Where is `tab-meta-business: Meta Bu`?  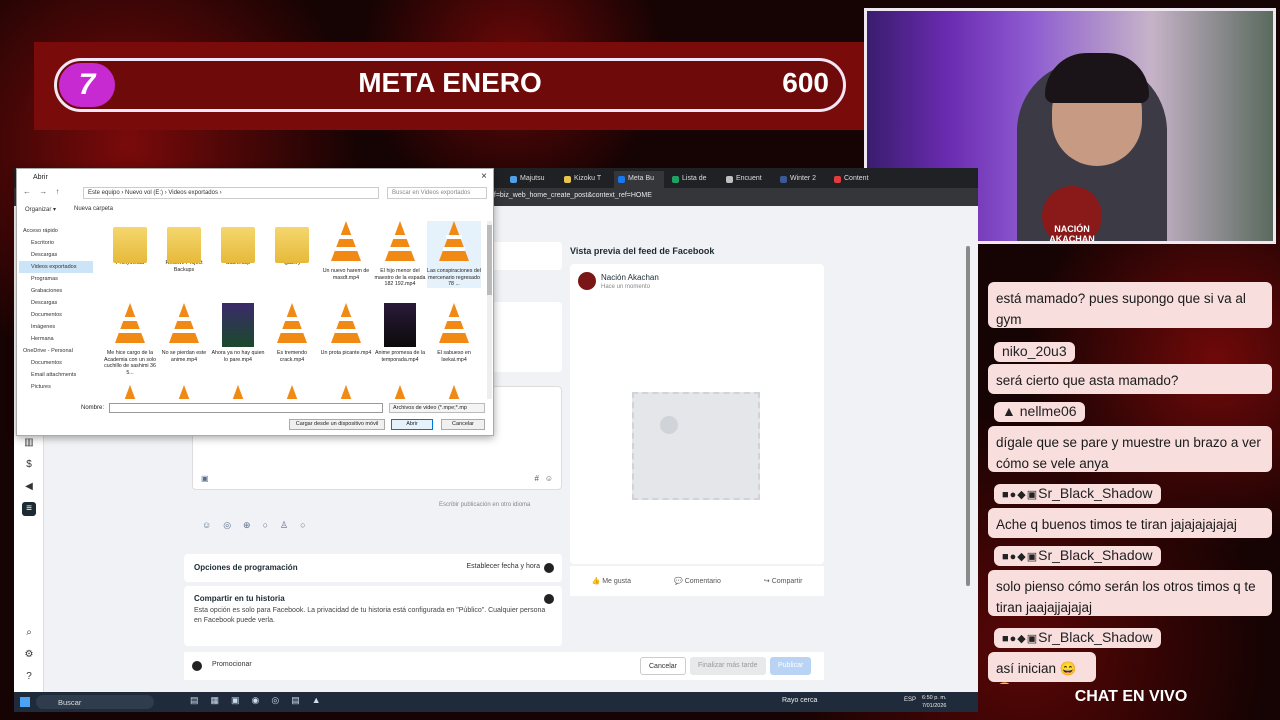
tab-meta-business: Meta Bu is located at coordinates (639, 179).